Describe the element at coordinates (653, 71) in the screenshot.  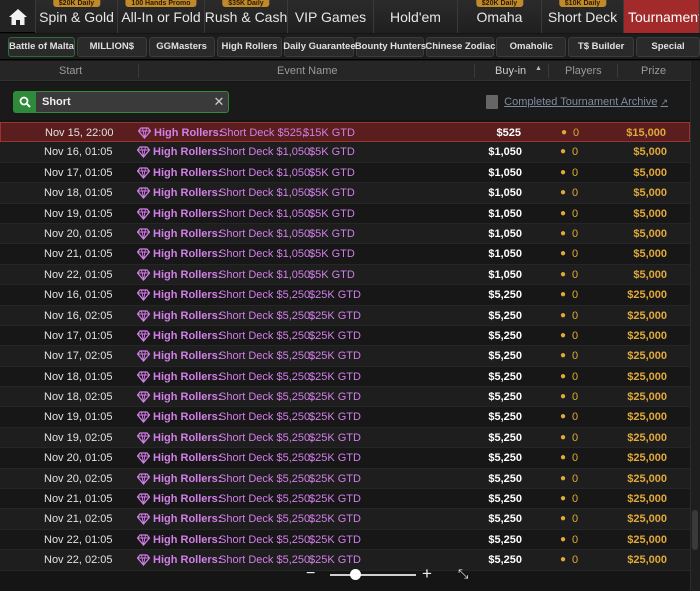
I see `column-prize: Prize` at that location.